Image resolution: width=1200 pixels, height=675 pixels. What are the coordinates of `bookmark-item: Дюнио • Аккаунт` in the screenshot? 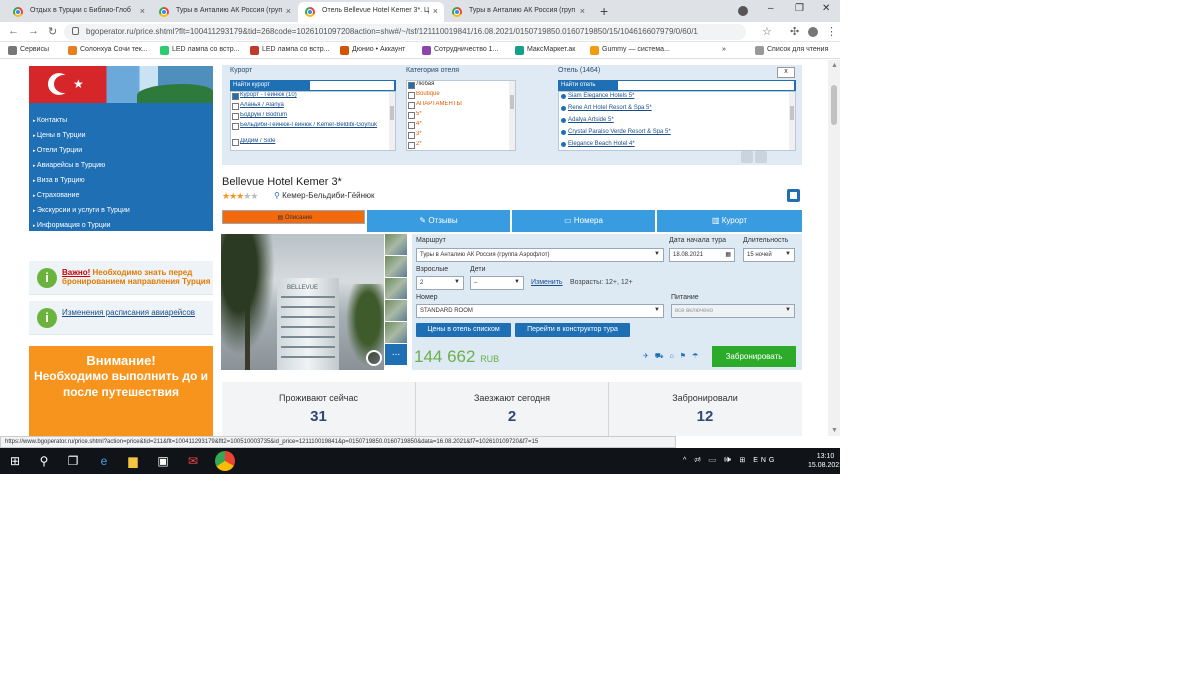 It's located at (372, 50).